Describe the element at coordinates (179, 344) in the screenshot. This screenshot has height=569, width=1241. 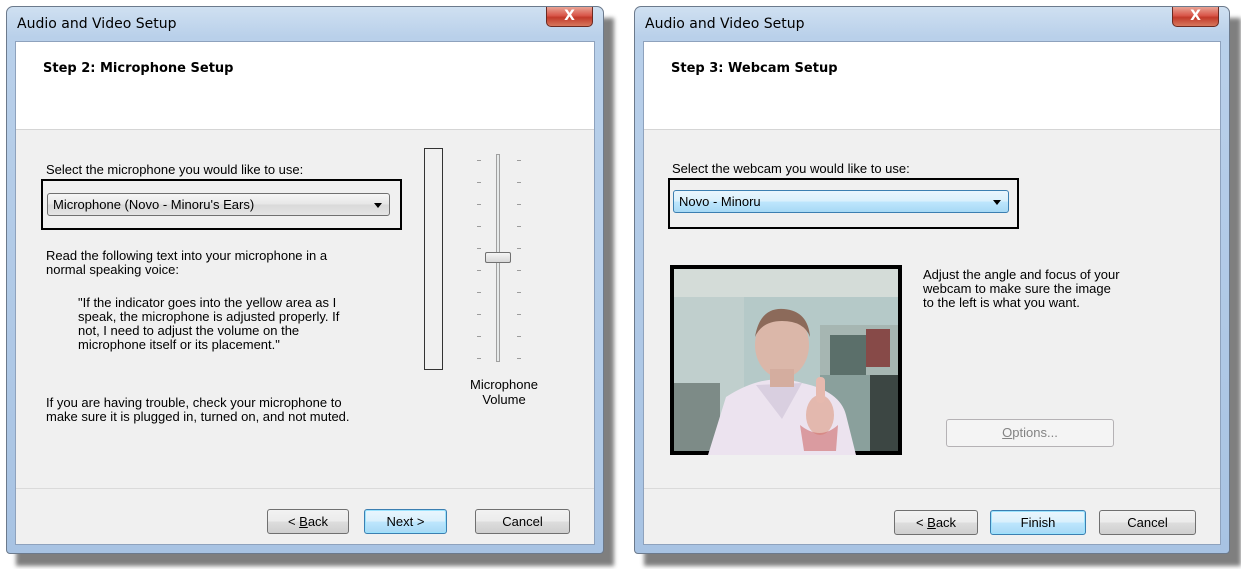
I see `quote-line-4: microphone itself or its placement."` at that location.